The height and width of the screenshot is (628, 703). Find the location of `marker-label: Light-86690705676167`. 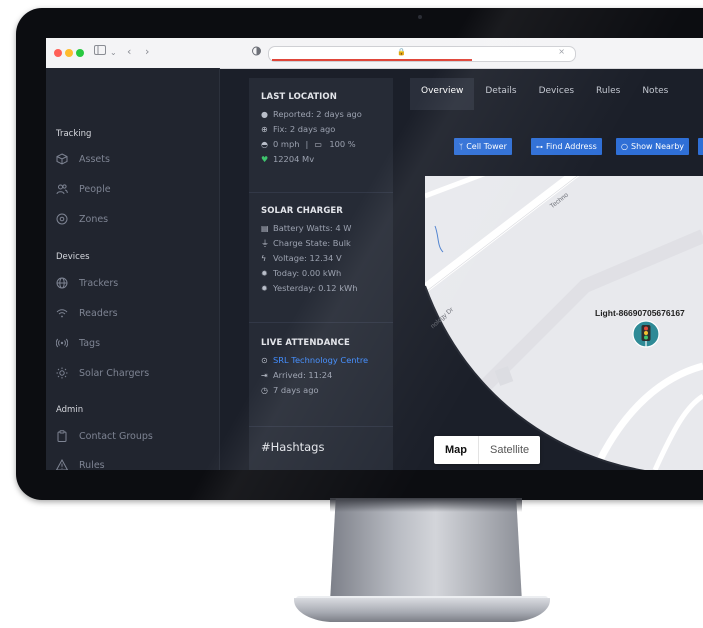

marker-label: Light-86690705676167 is located at coordinates (640, 313).